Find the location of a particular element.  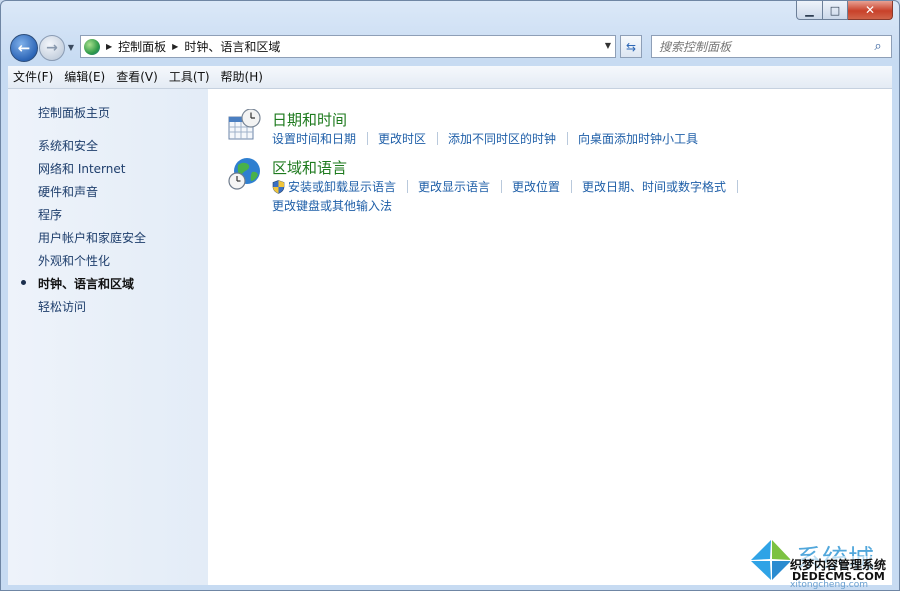

menu-bar: 文件(F) 编辑(E) 查看(V) 工具(T) 帮助(H) is located at coordinates (450, 77).